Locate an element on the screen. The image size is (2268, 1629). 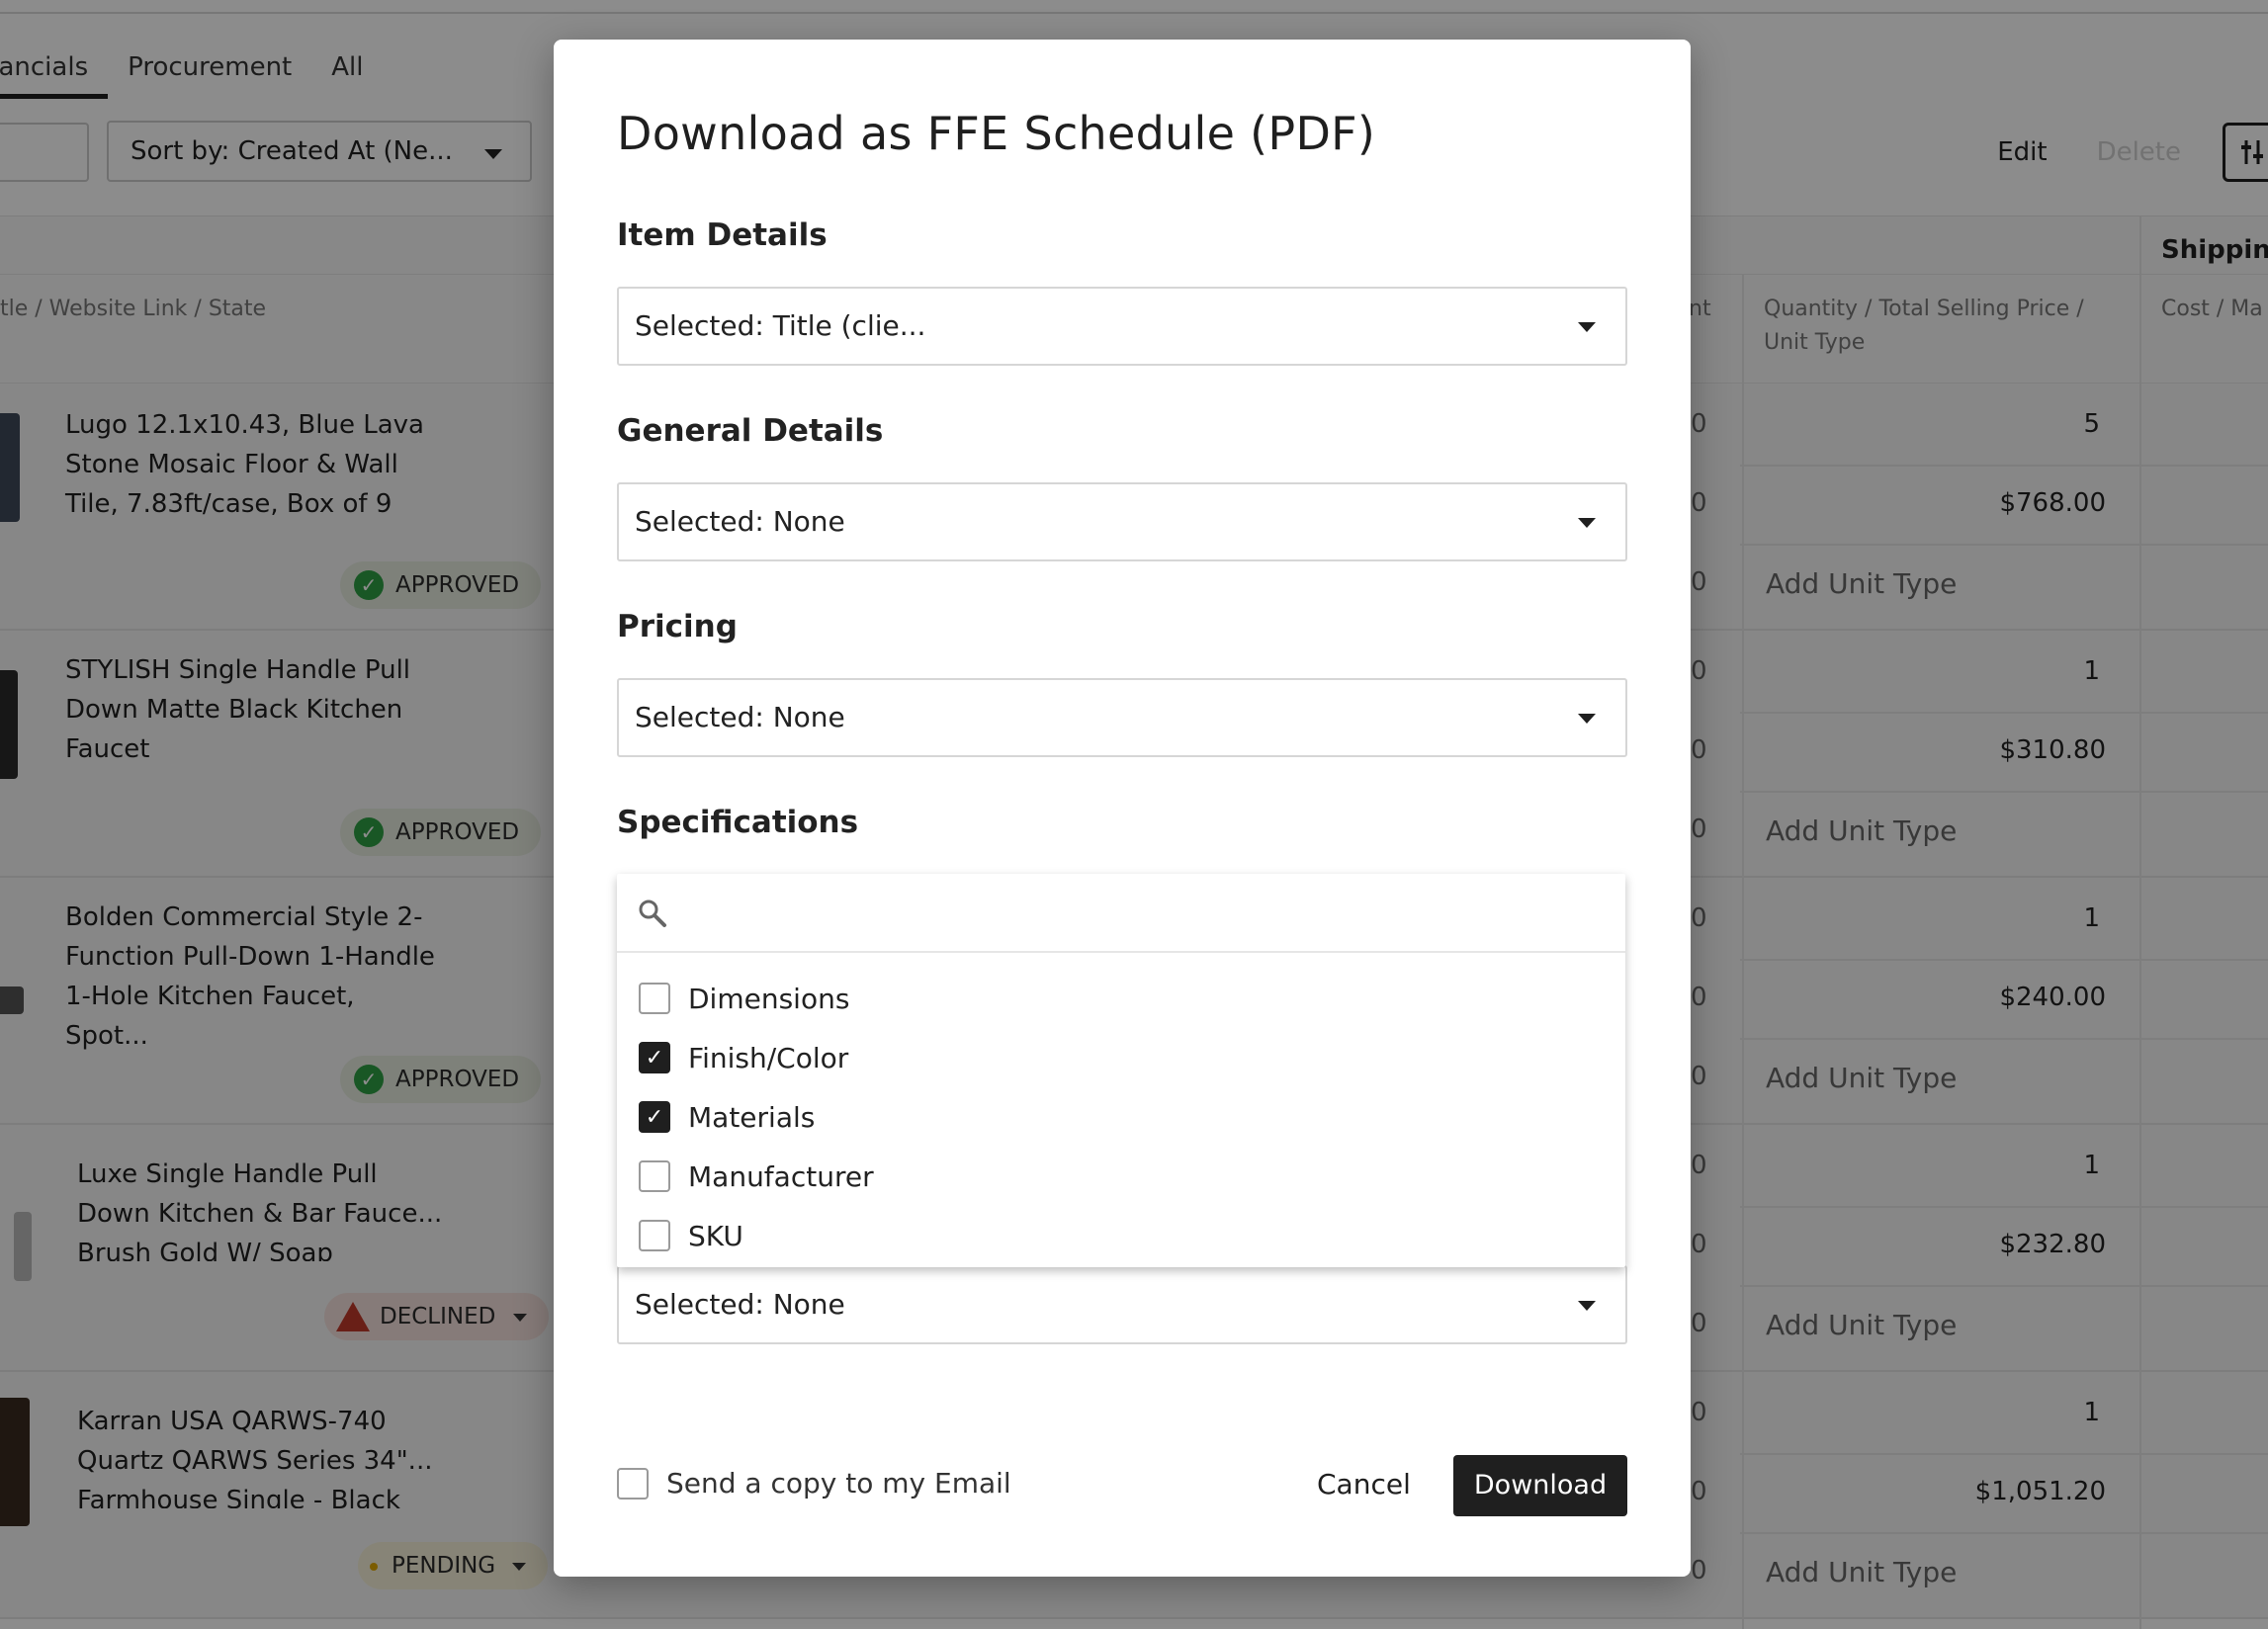
option-sku: SKU is located at coordinates (691, 1235).